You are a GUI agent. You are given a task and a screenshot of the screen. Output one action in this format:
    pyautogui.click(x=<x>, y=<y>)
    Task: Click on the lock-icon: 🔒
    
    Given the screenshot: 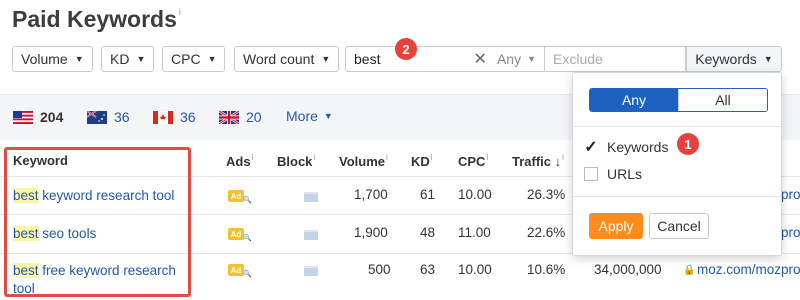 What is the action you would take?
    pyautogui.click(x=689, y=270)
    